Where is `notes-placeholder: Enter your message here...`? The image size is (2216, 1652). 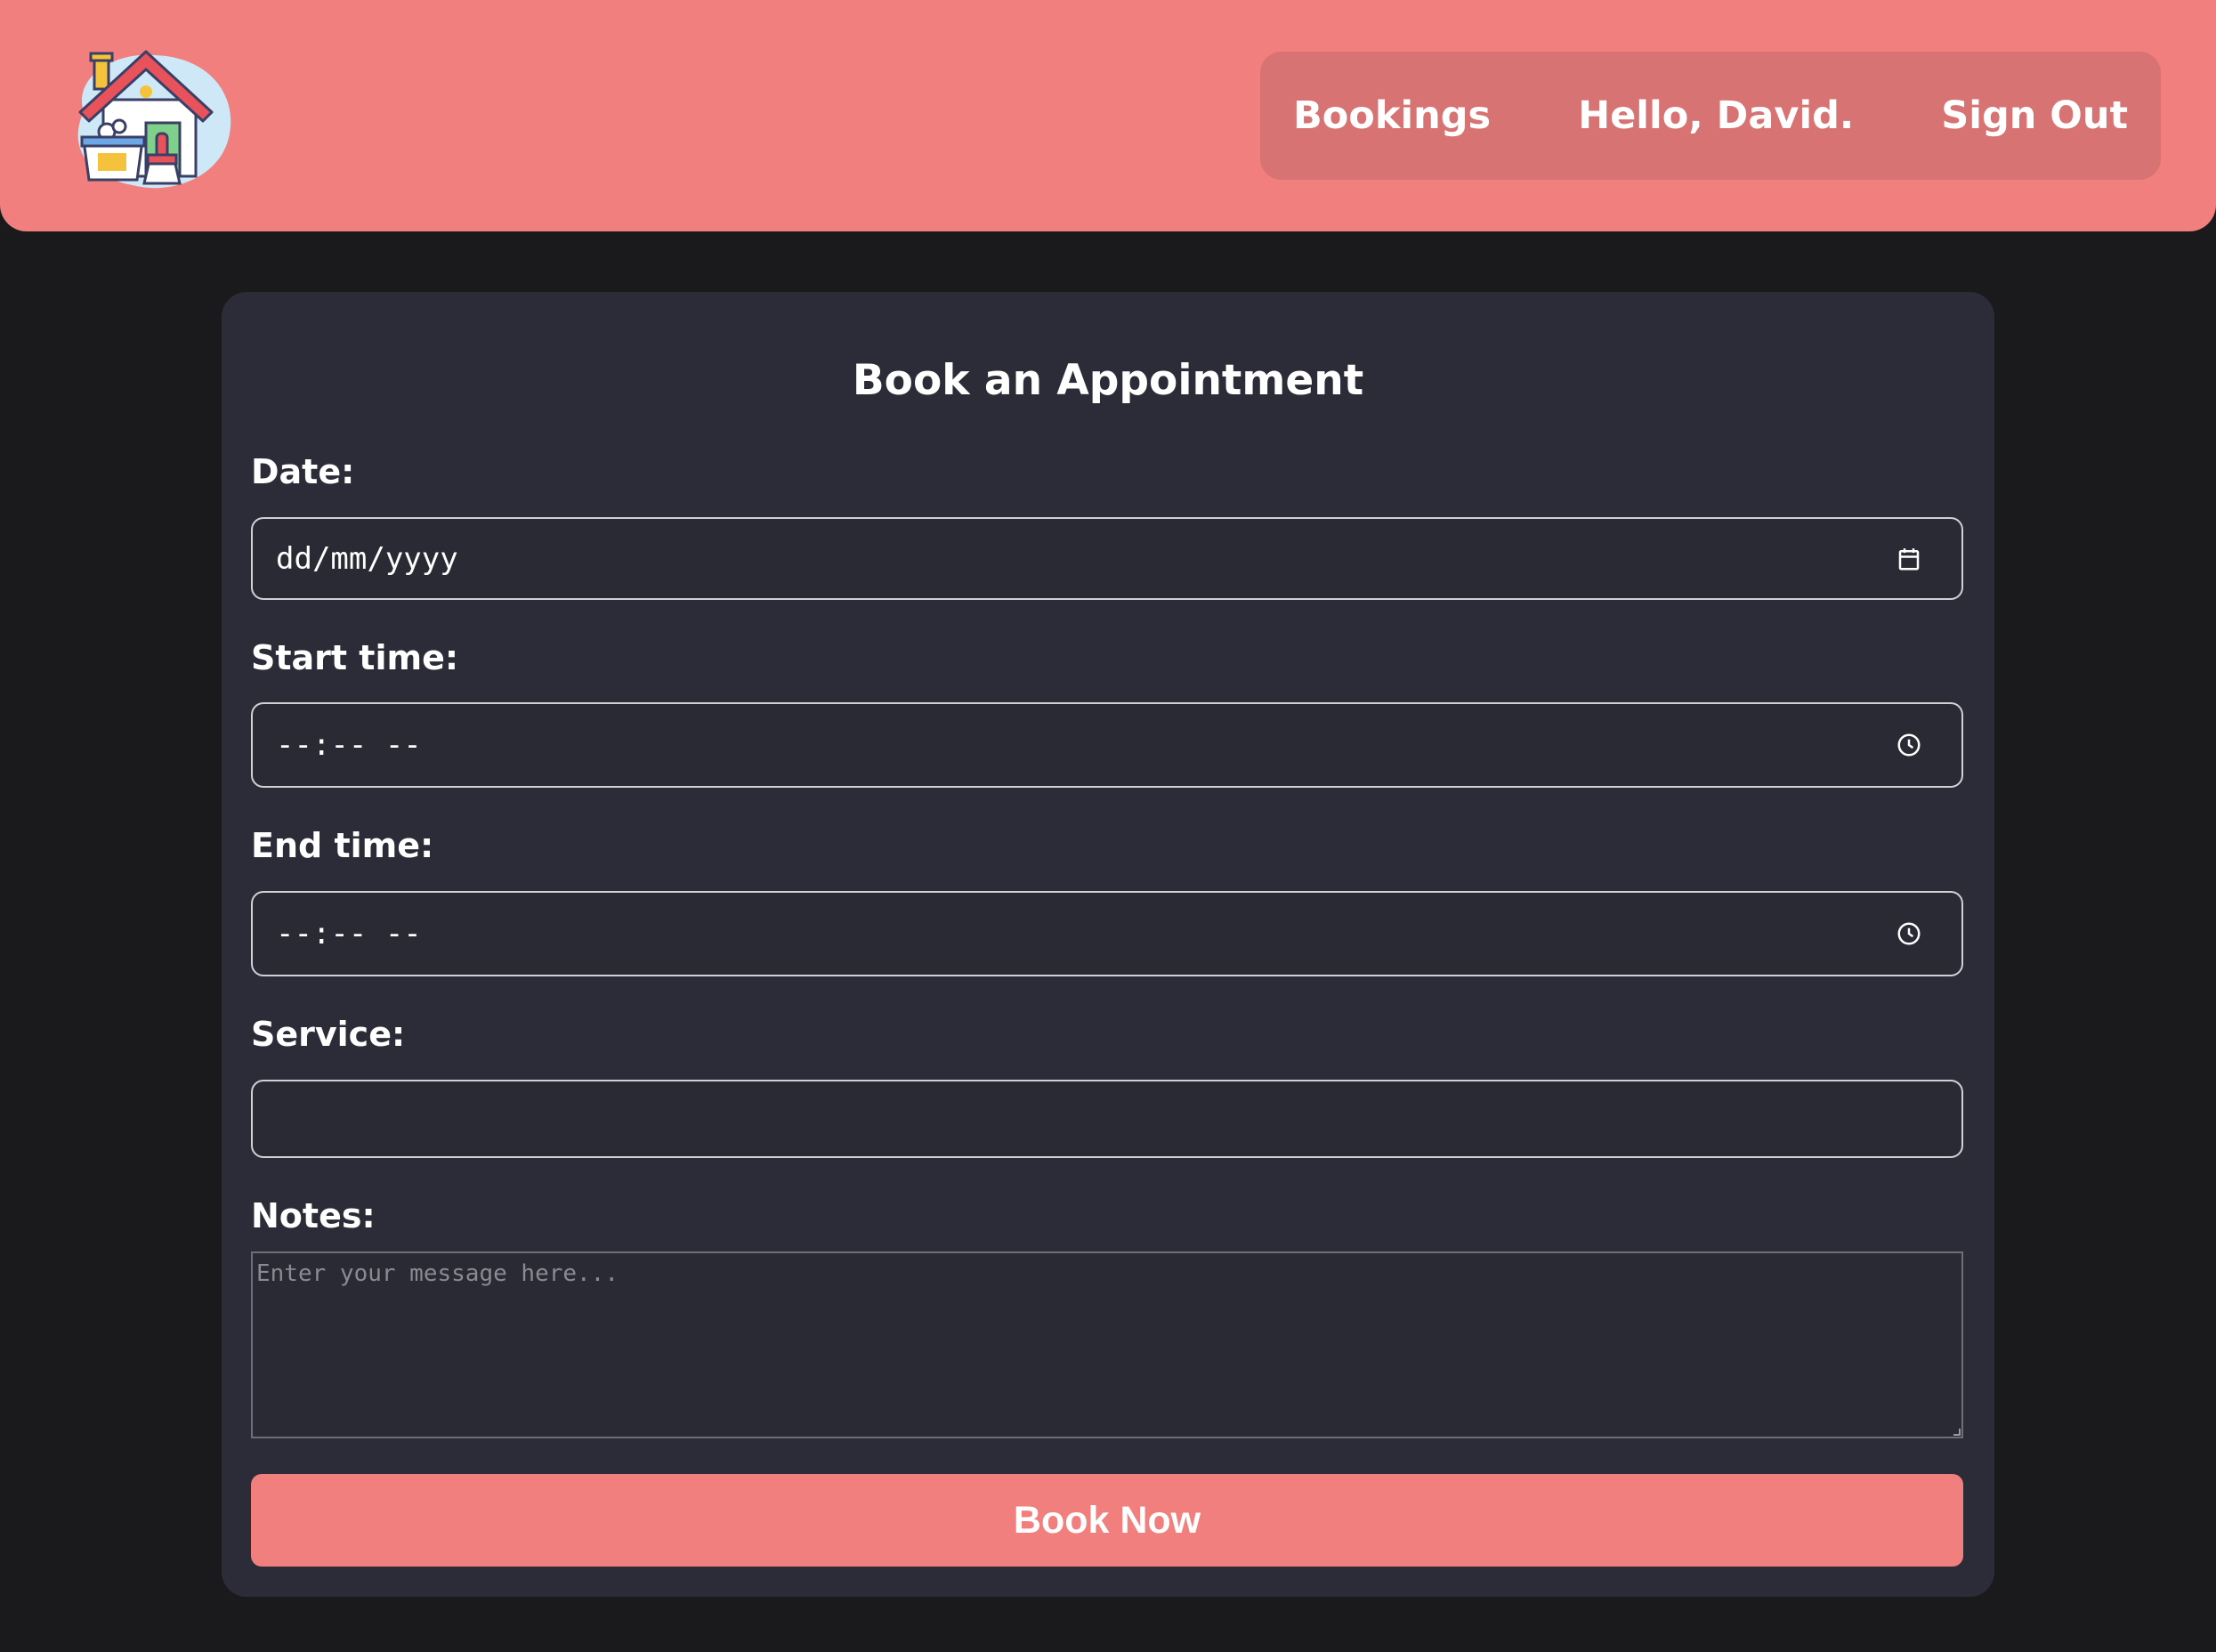 notes-placeholder: Enter your message here... is located at coordinates (437, 1273).